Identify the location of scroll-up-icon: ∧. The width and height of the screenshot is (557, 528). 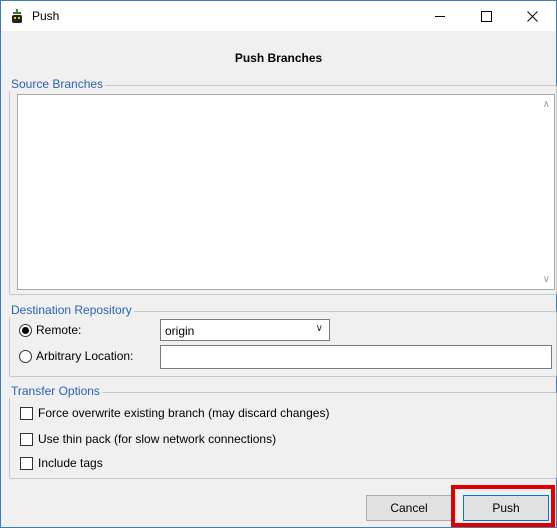
(546, 104).